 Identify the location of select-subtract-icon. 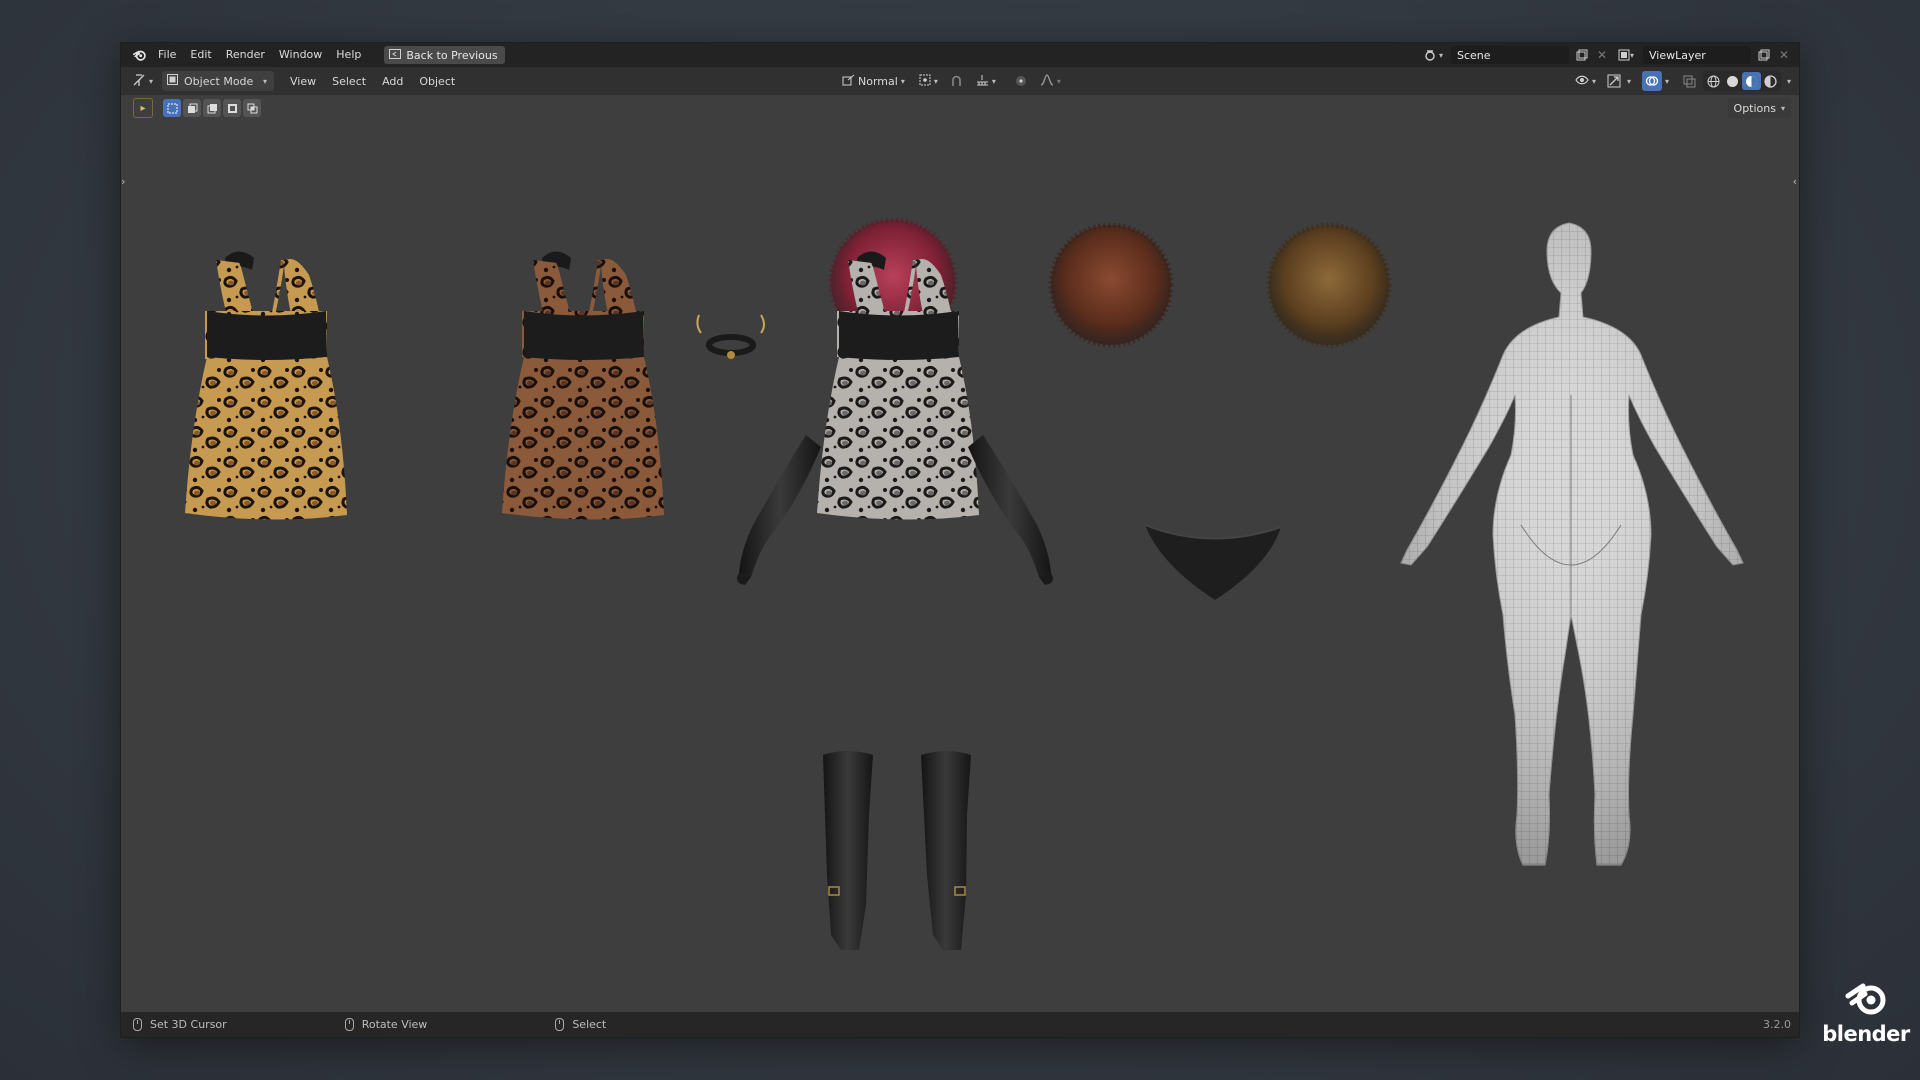
(212, 108).